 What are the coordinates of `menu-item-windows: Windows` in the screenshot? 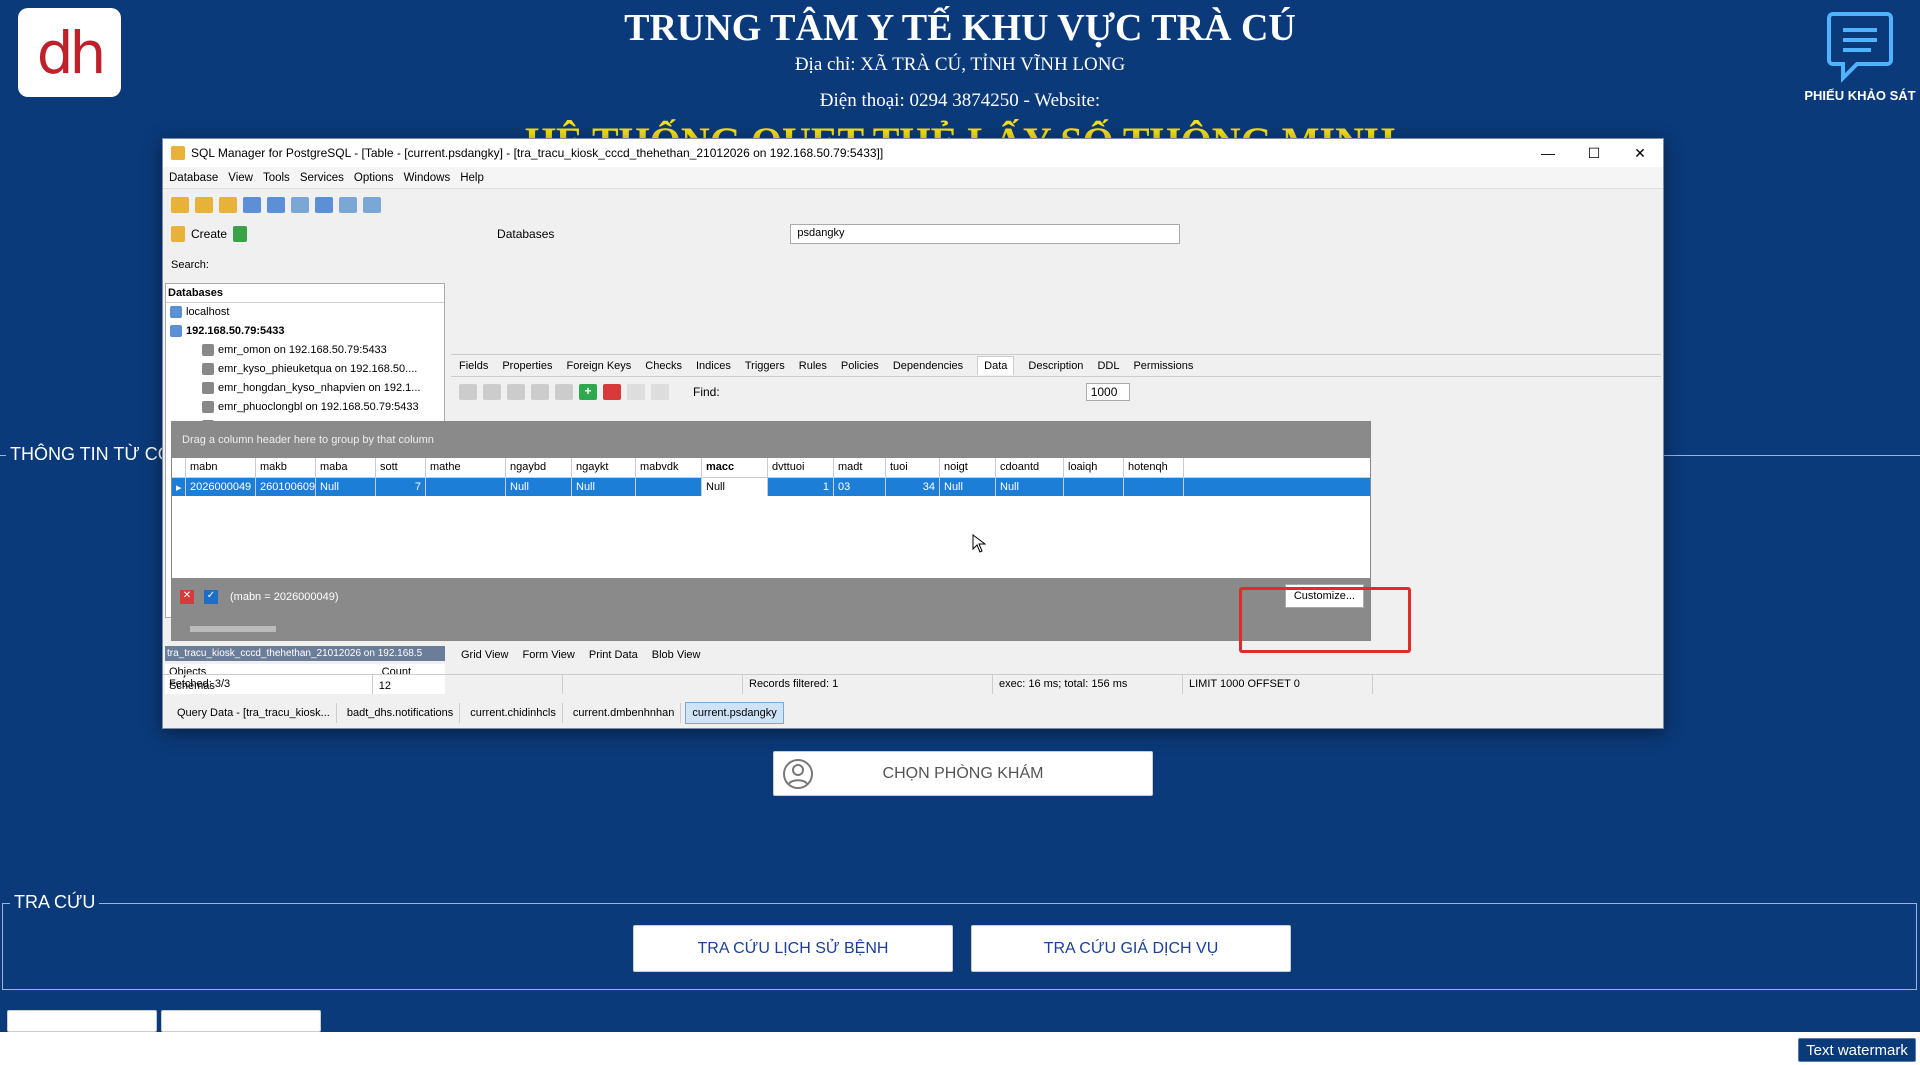 It's located at (427, 178).